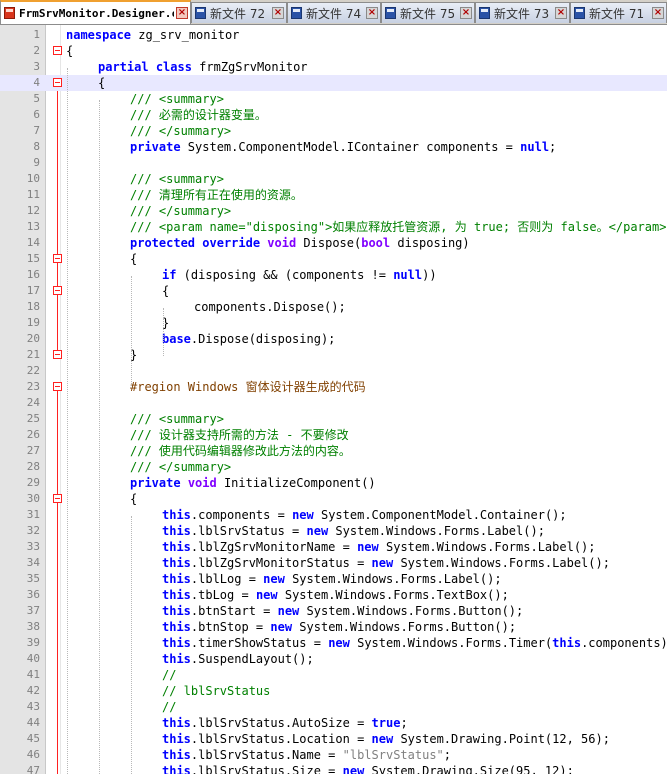 This screenshot has width=667, height=774. What do you see at coordinates (333, 387) in the screenshot?
I see `code-line: 23 #region Windows 窗体设计器生成的代码` at bounding box center [333, 387].